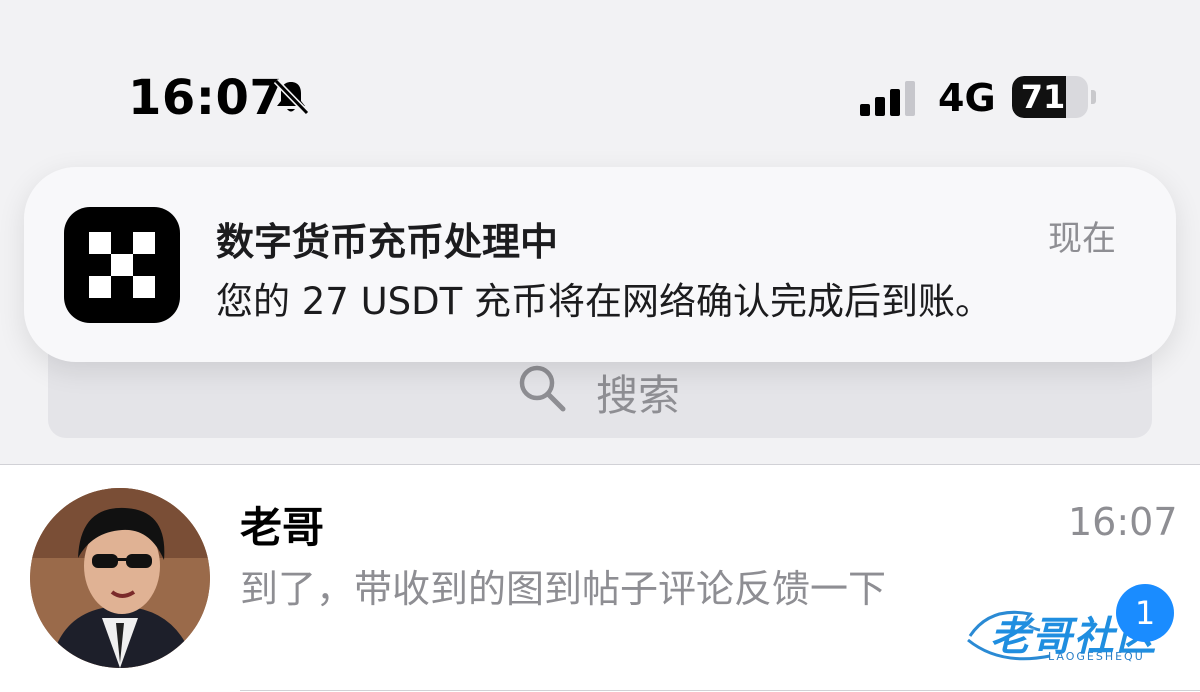 The width and height of the screenshot is (1200, 692). What do you see at coordinates (1096, 656) in the screenshot?
I see `watermark-subtext: LAOGESHEQU` at bounding box center [1096, 656].